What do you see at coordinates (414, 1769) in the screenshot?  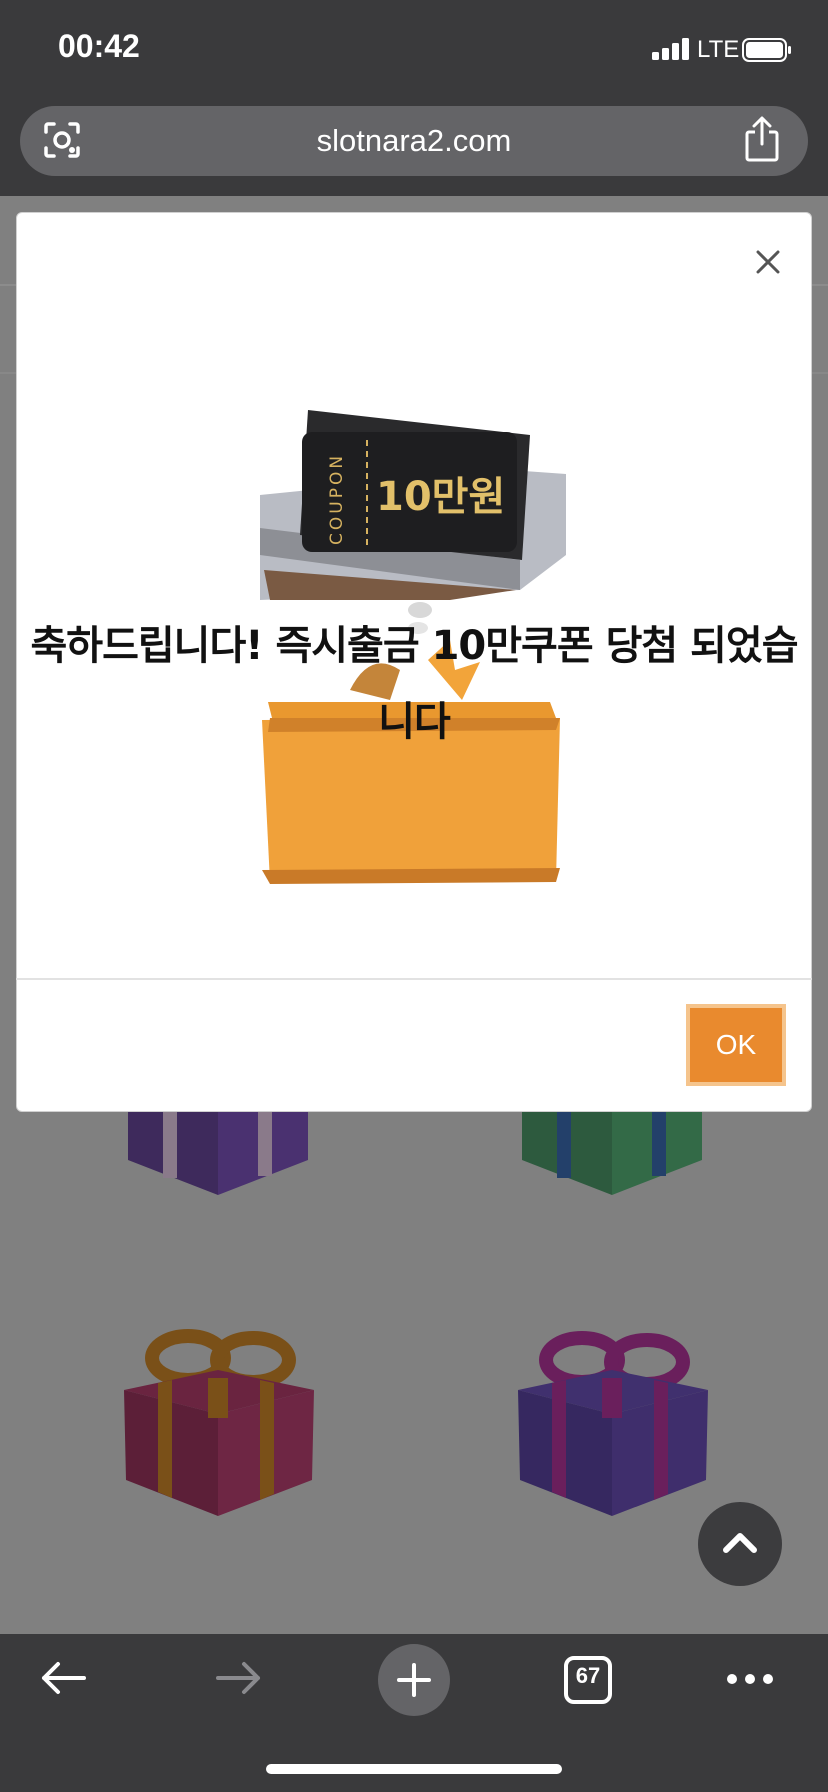 I see `home-indicator` at bounding box center [414, 1769].